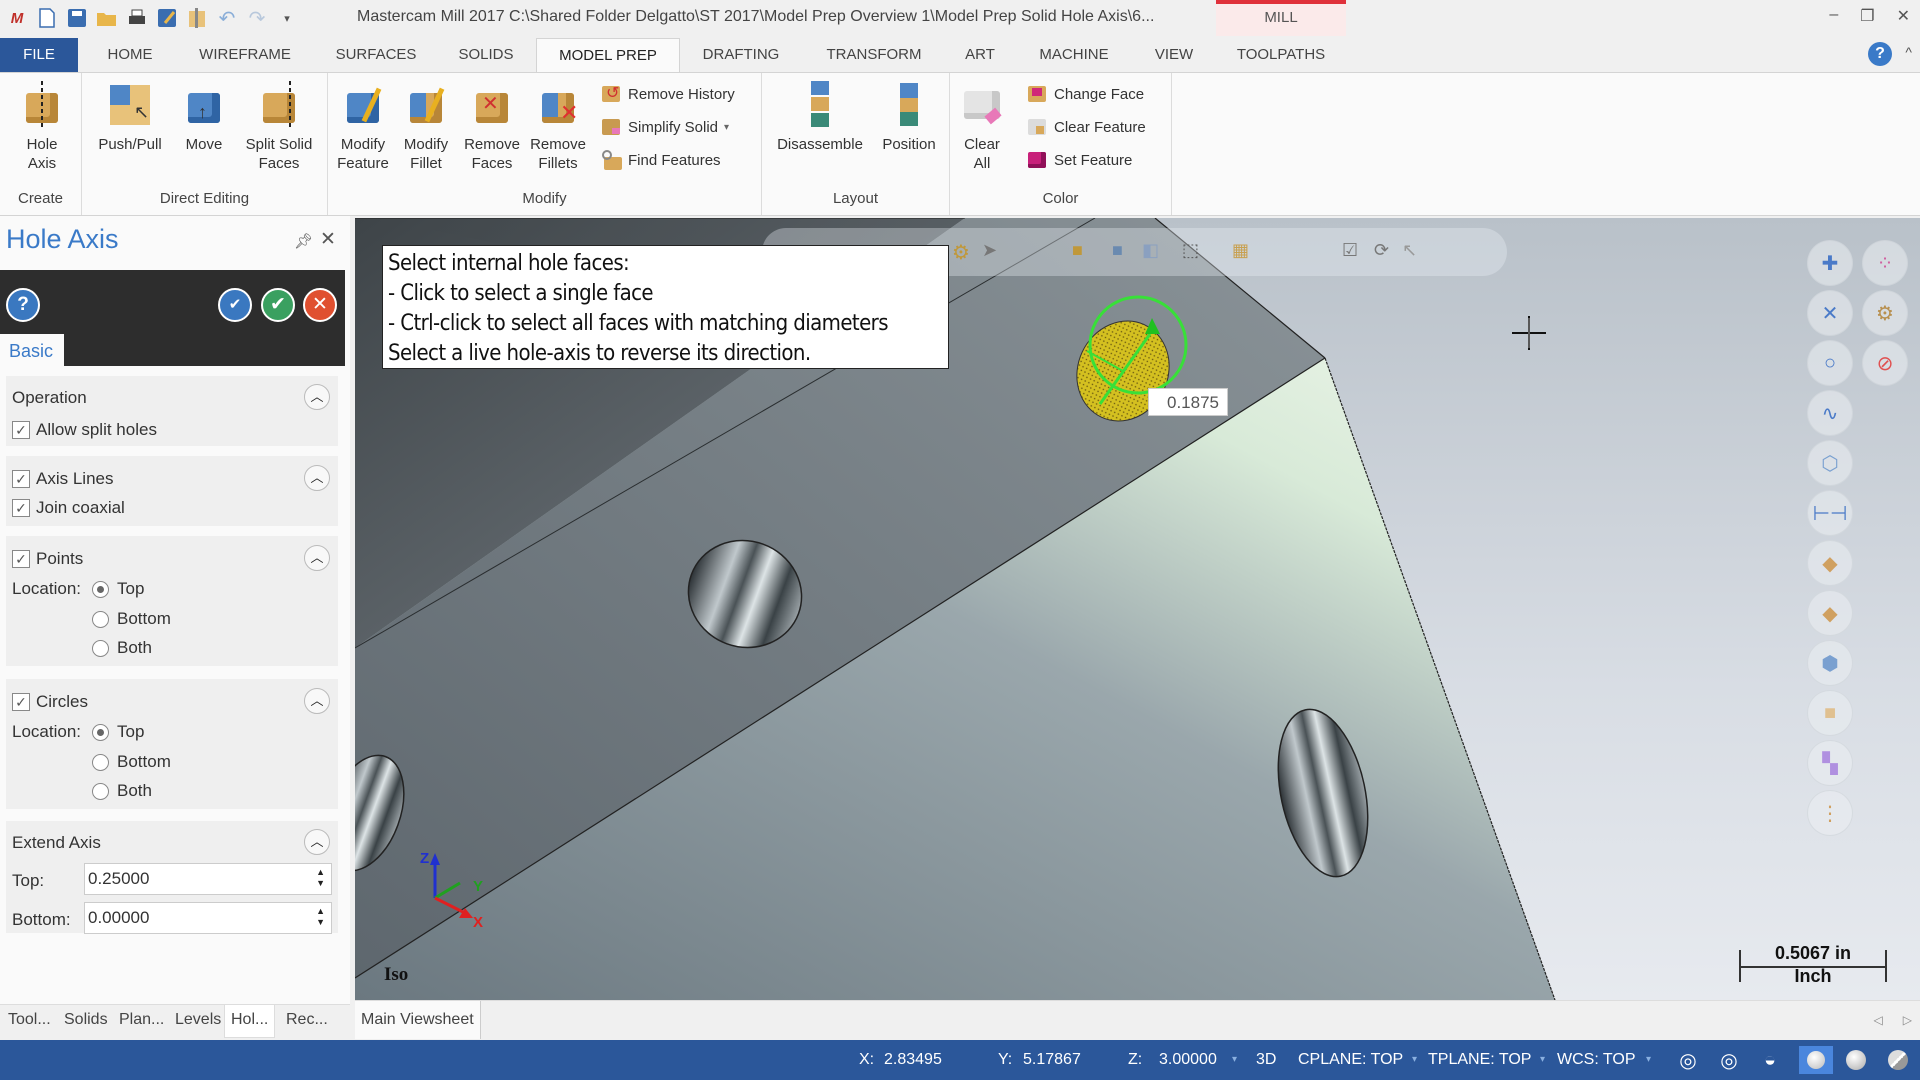  I want to click on move-button: ↑ Move, so click(204, 117).